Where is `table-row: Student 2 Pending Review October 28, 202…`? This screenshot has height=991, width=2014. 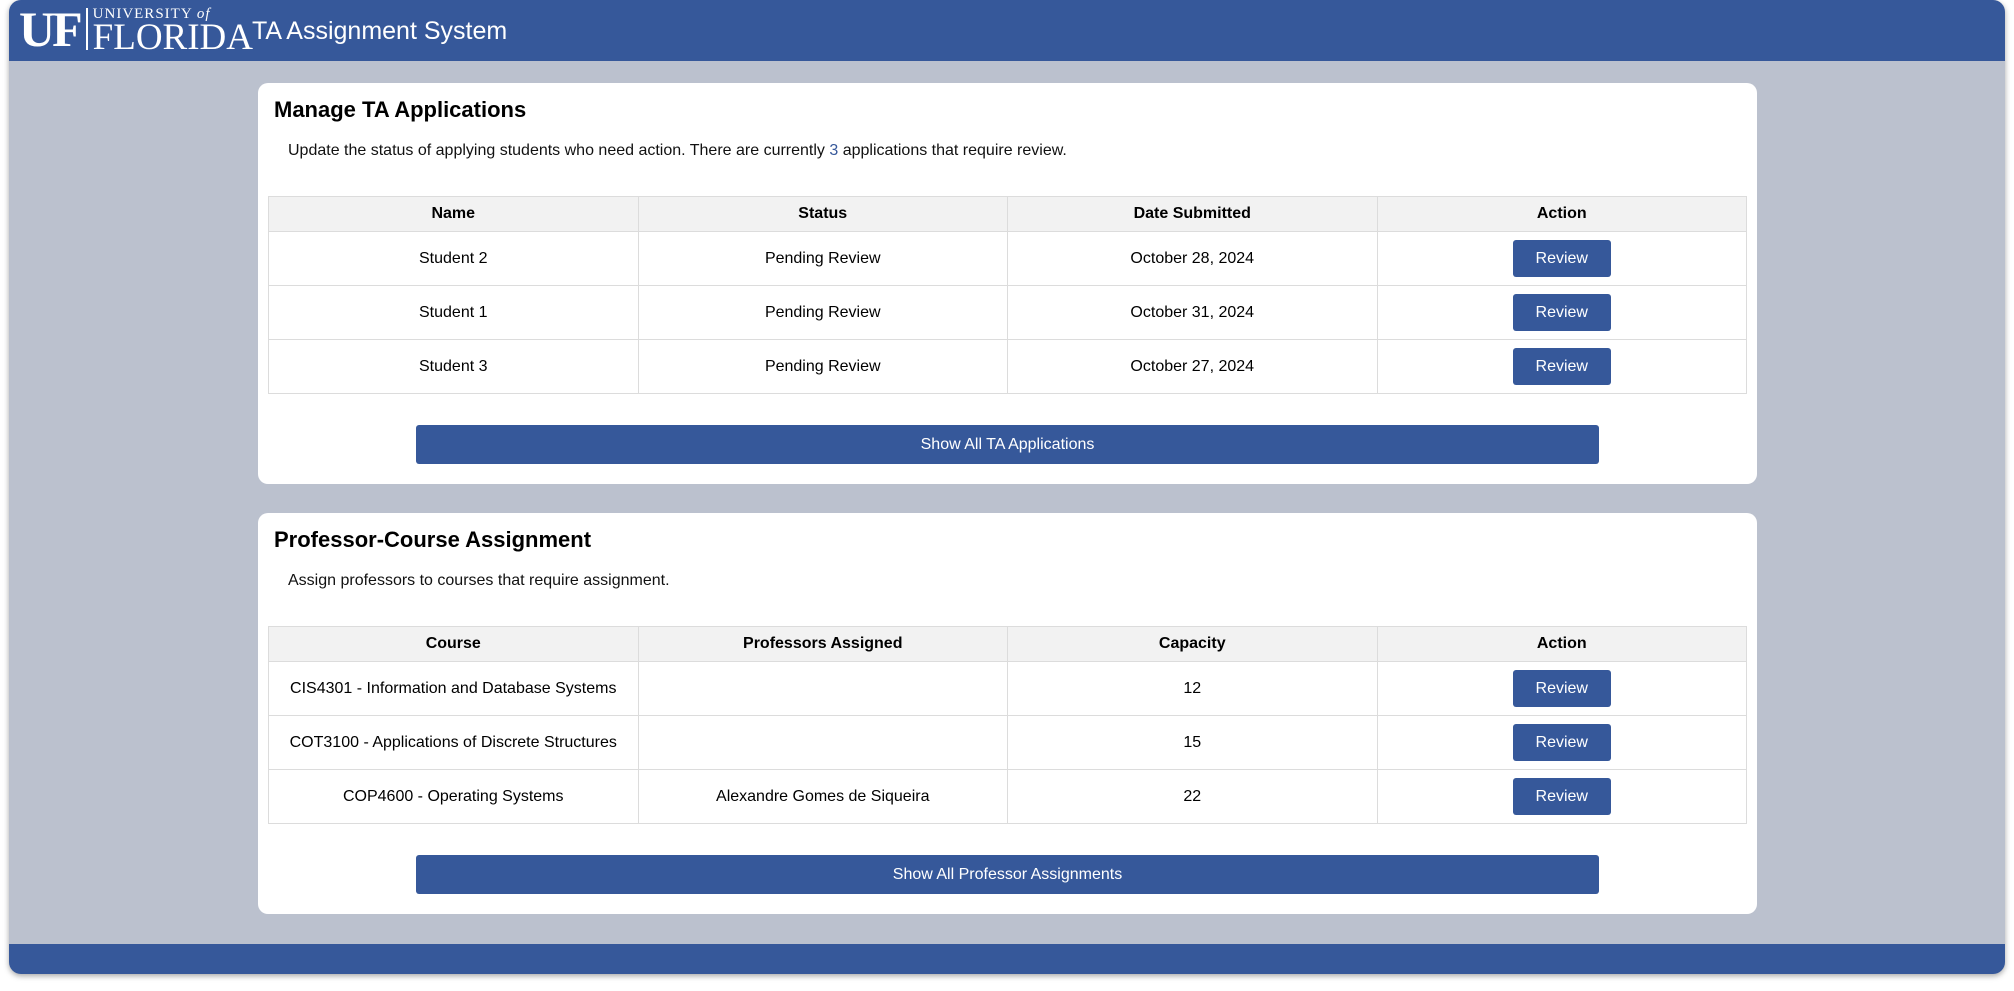
table-row: Student 2 Pending Review October 28, 202… is located at coordinates (1007, 258).